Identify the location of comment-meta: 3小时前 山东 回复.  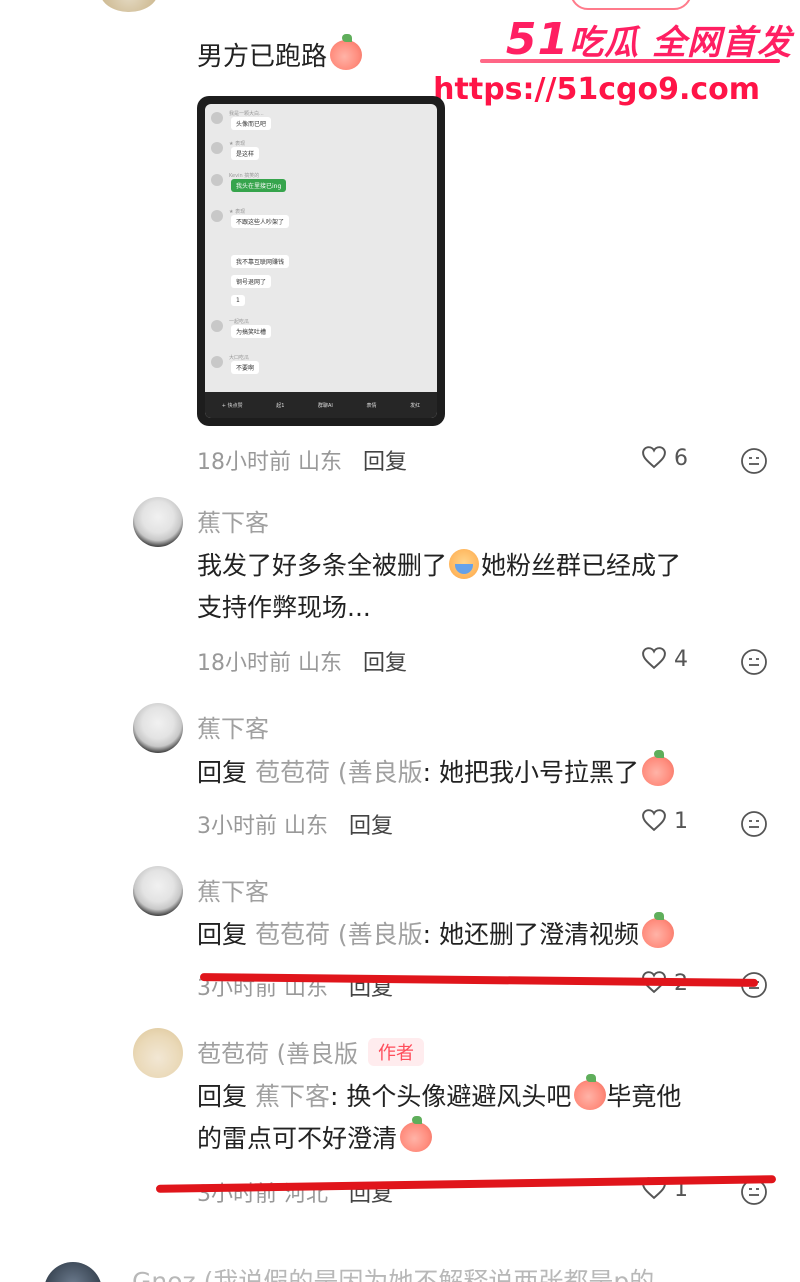
(295, 826).